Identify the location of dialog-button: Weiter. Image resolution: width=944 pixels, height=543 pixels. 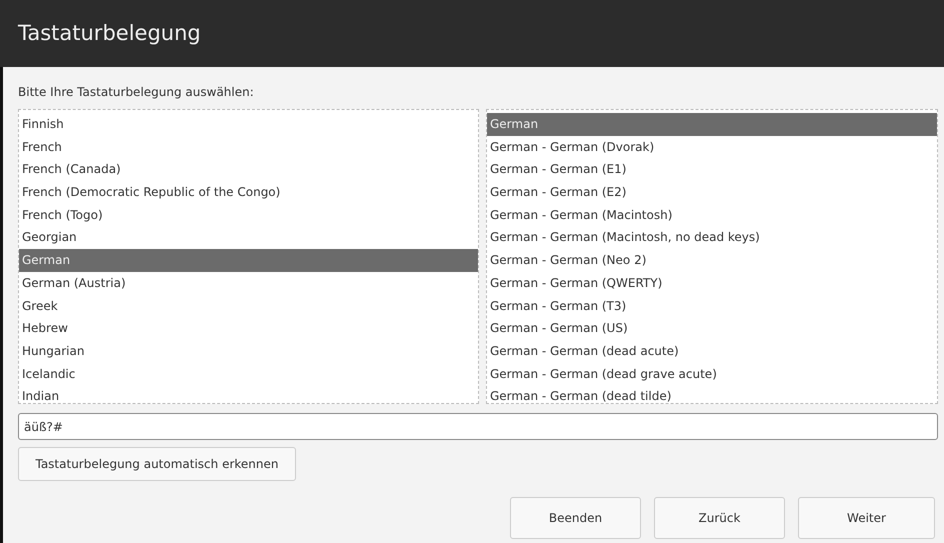
(866, 518).